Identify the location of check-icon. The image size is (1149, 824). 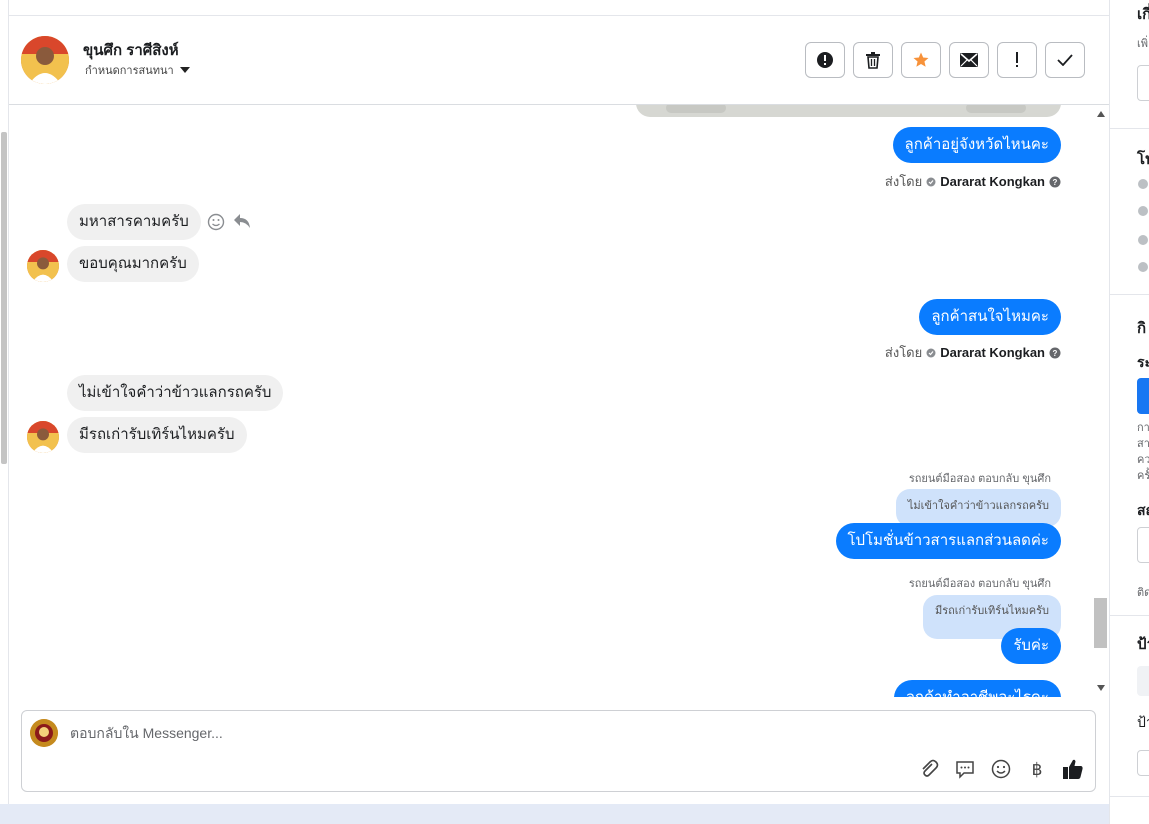
(1065, 60).